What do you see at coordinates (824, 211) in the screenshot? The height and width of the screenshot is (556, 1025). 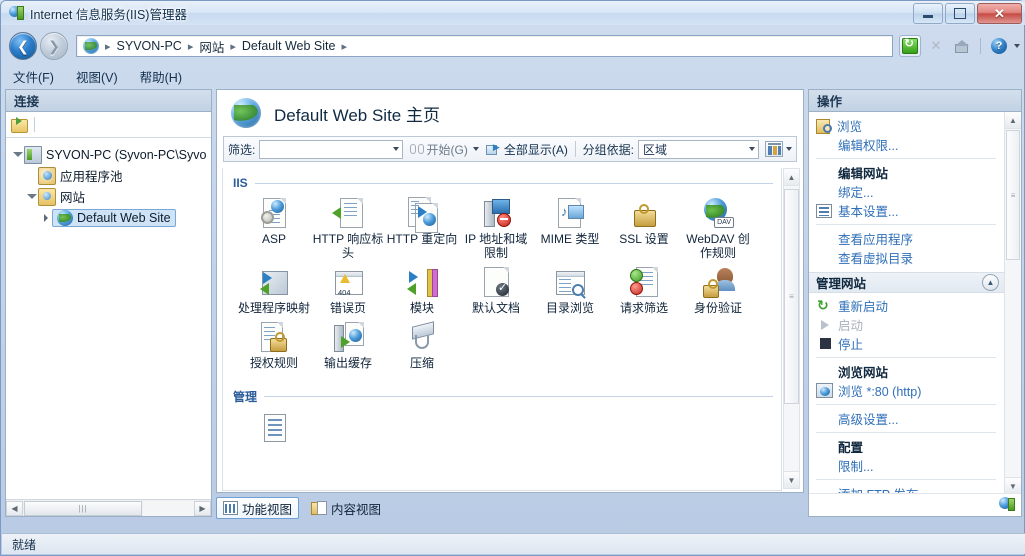 I see `basic-settings-icon` at bounding box center [824, 211].